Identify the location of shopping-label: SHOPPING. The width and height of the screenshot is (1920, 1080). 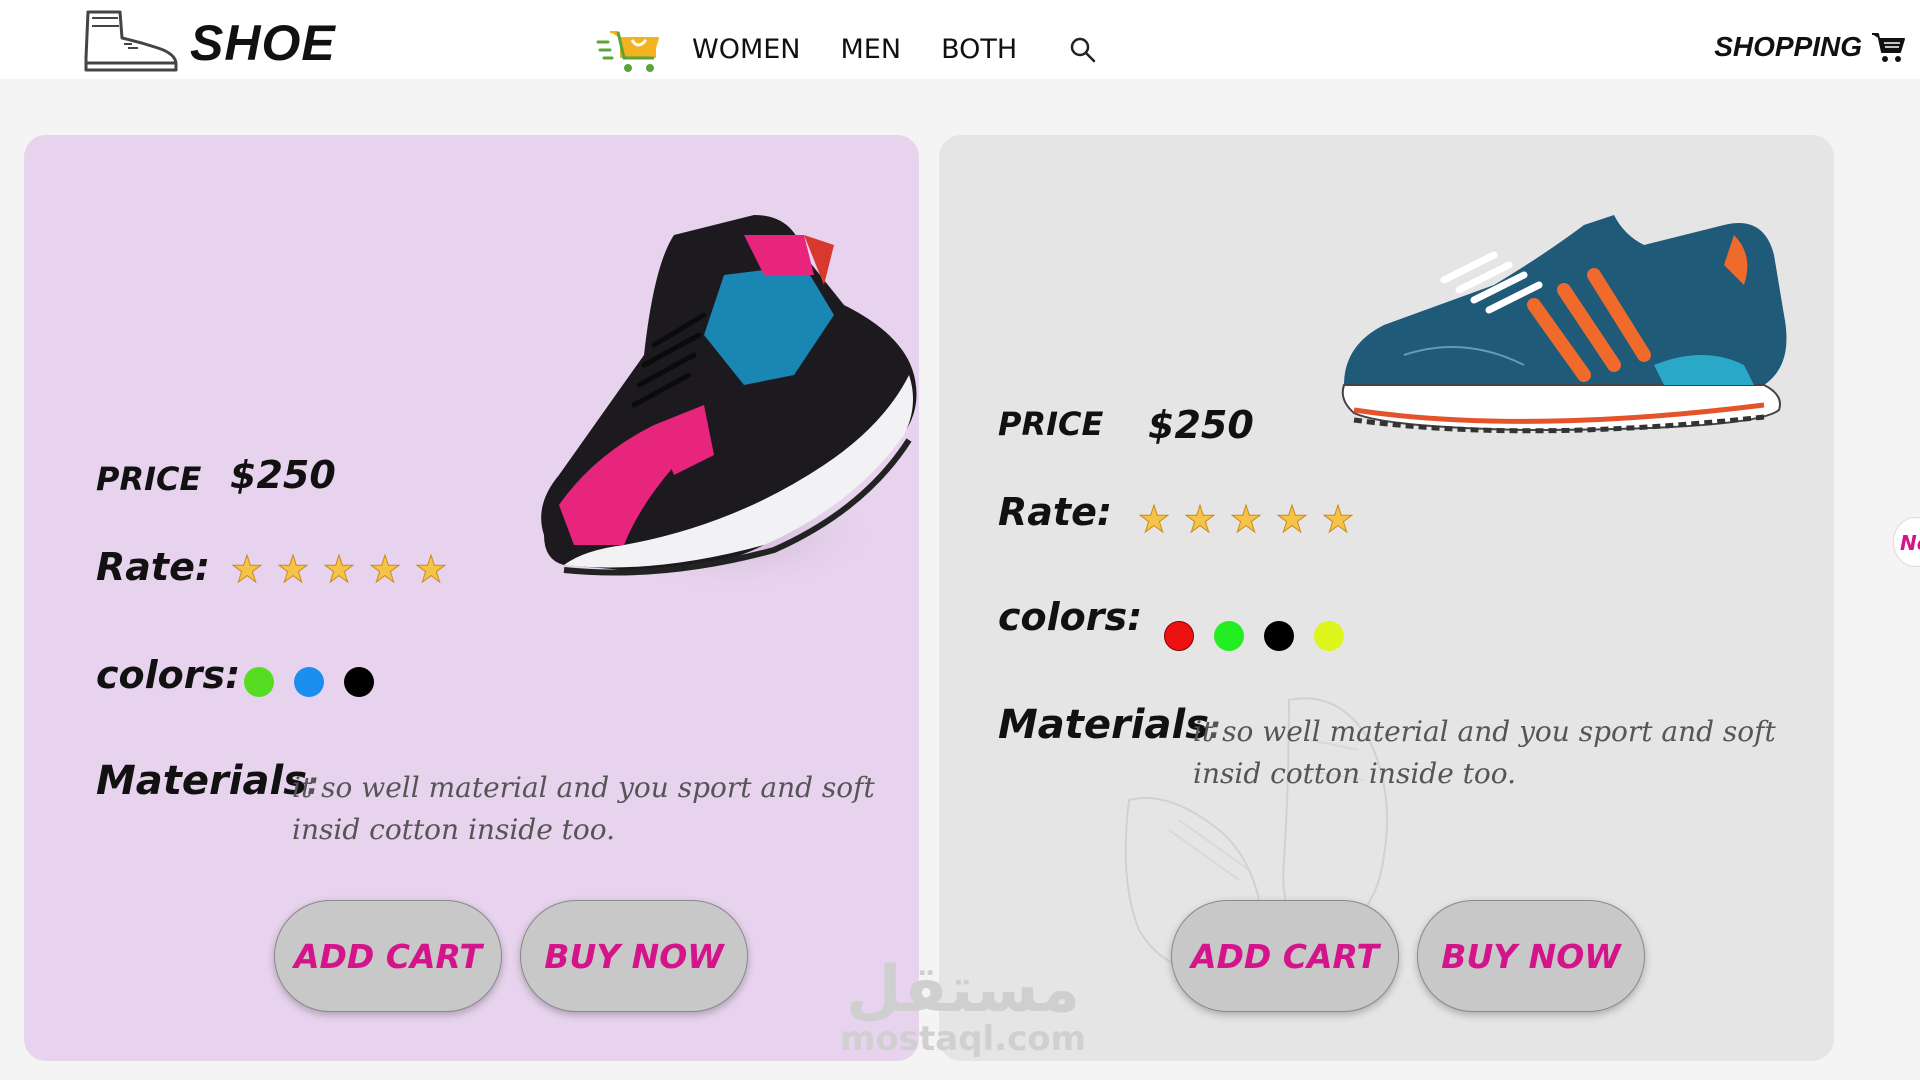
(1788, 46).